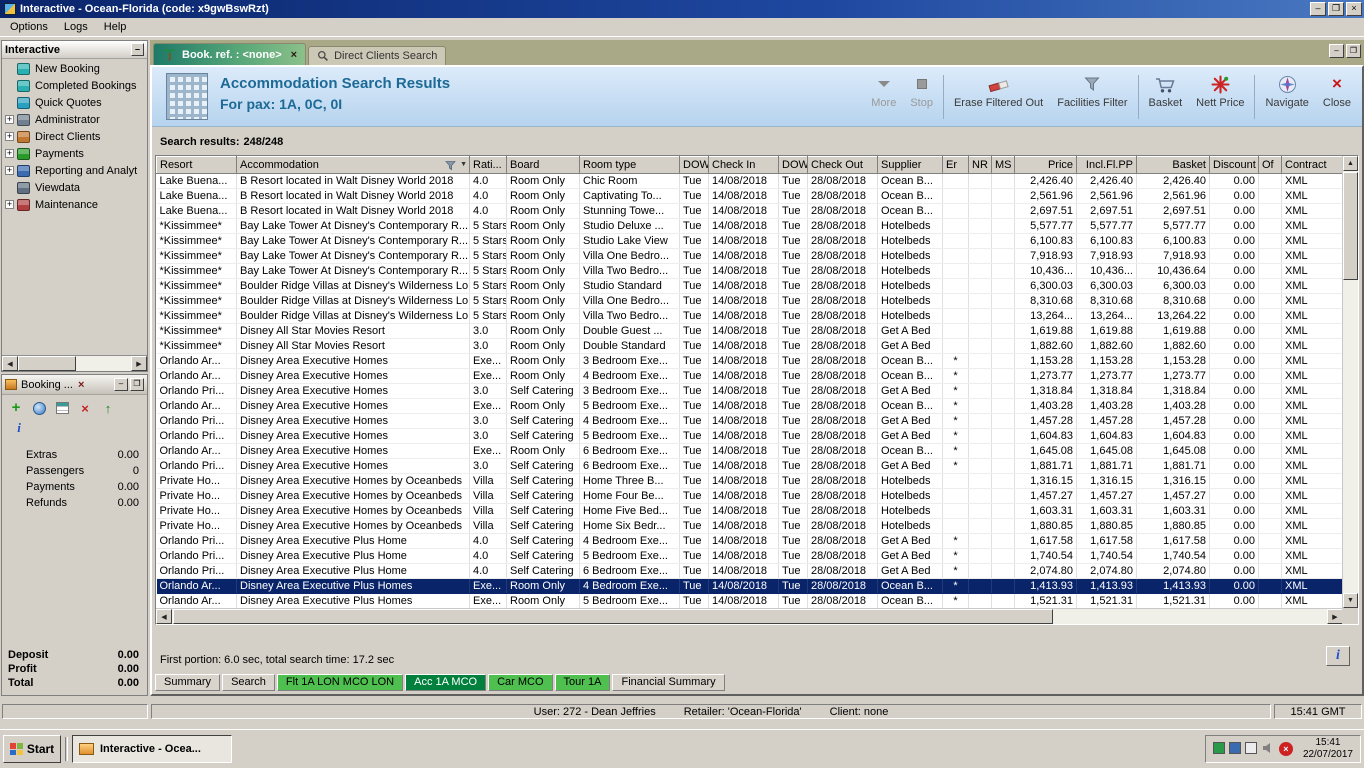 The width and height of the screenshot is (1364, 768). Describe the element at coordinates (446, 682) in the screenshot. I see `bottom-tab-acc-1a-mco: Acc 1A MCO` at that location.